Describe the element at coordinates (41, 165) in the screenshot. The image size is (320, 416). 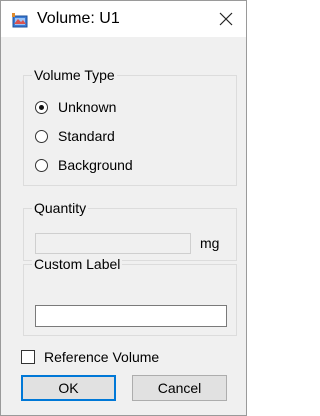
I see `radio-background-button` at that location.